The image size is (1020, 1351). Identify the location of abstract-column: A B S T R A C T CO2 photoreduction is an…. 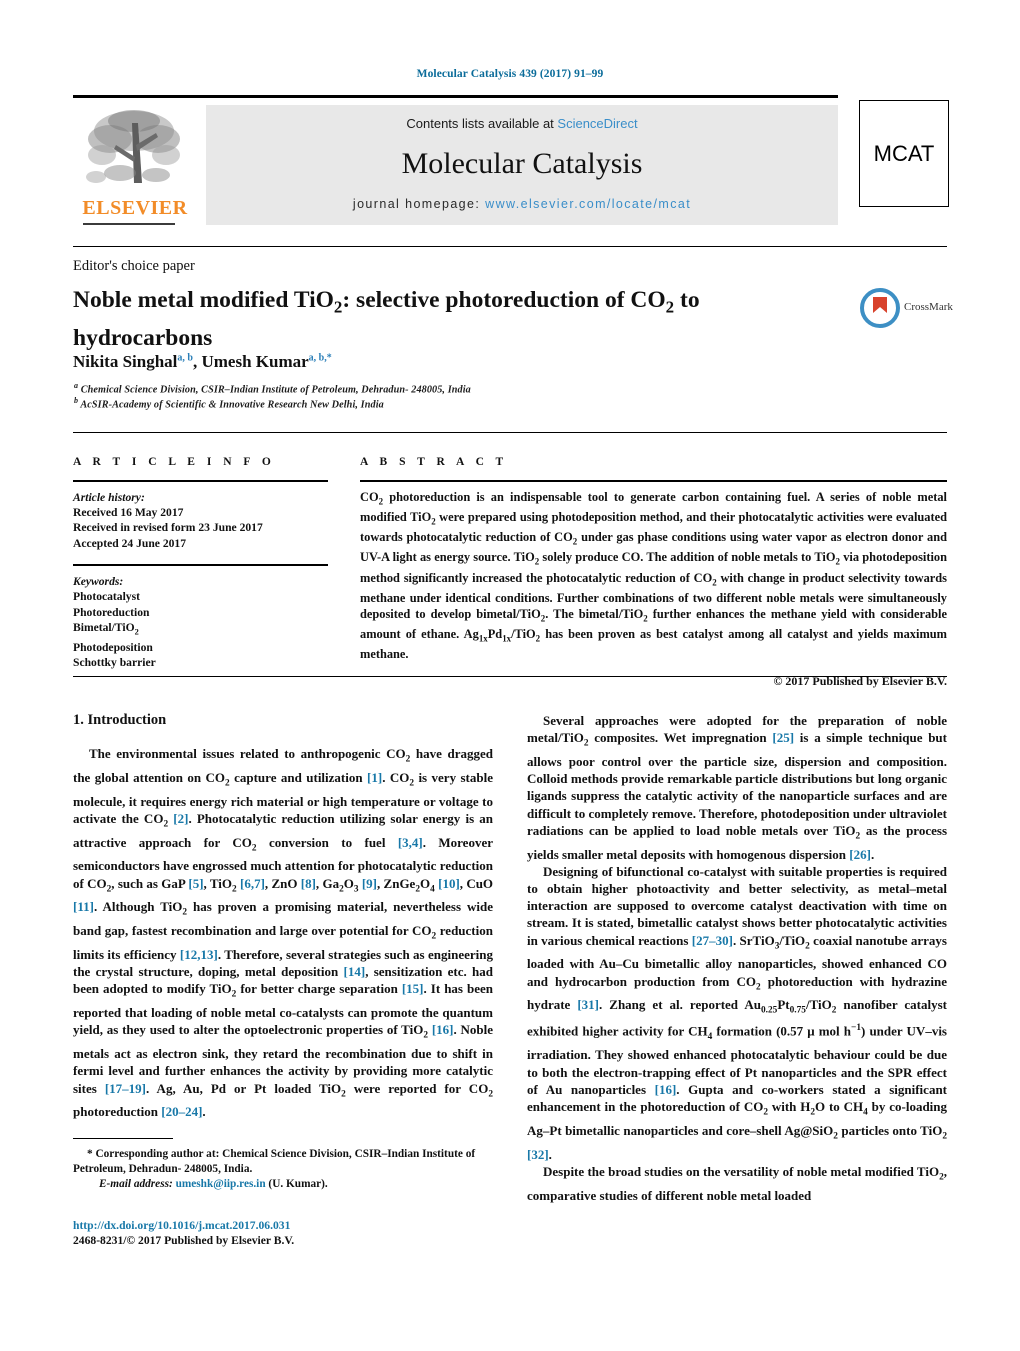
(653, 572).